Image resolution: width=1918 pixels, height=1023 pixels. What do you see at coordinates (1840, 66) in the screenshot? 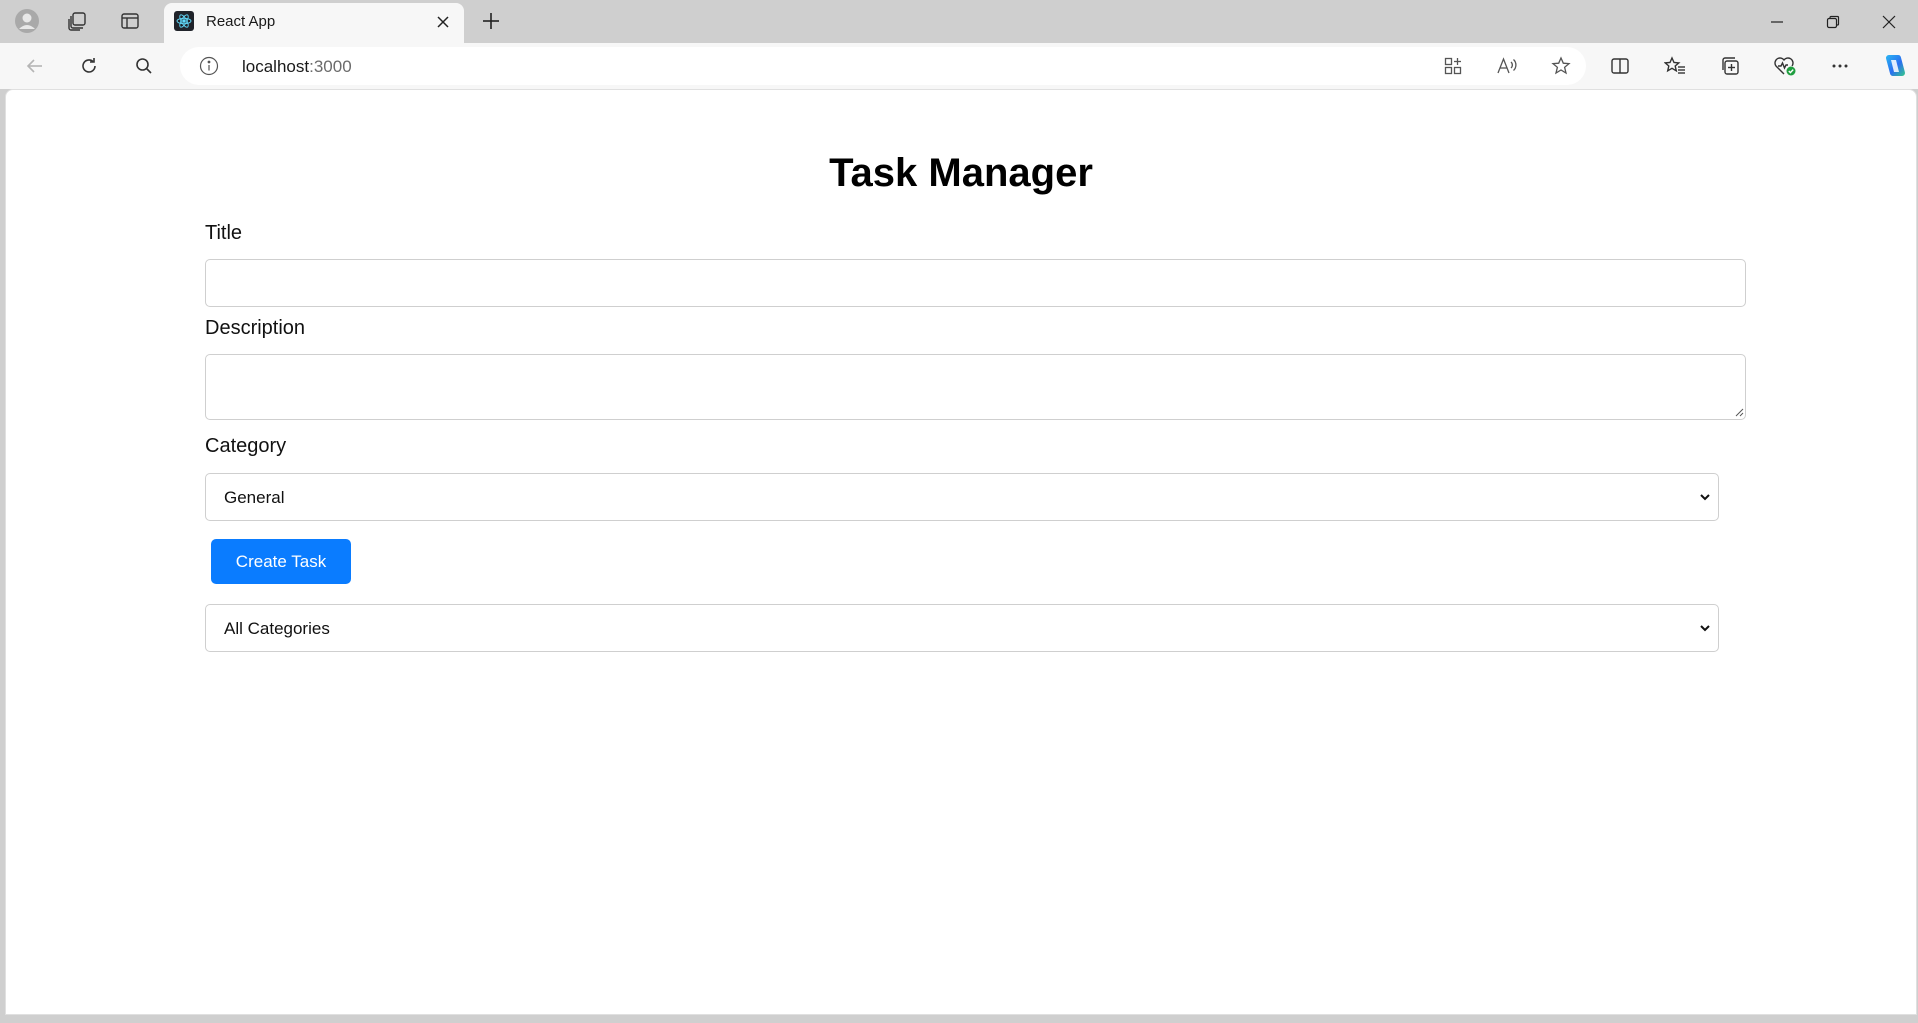
I see `more-icon` at bounding box center [1840, 66].